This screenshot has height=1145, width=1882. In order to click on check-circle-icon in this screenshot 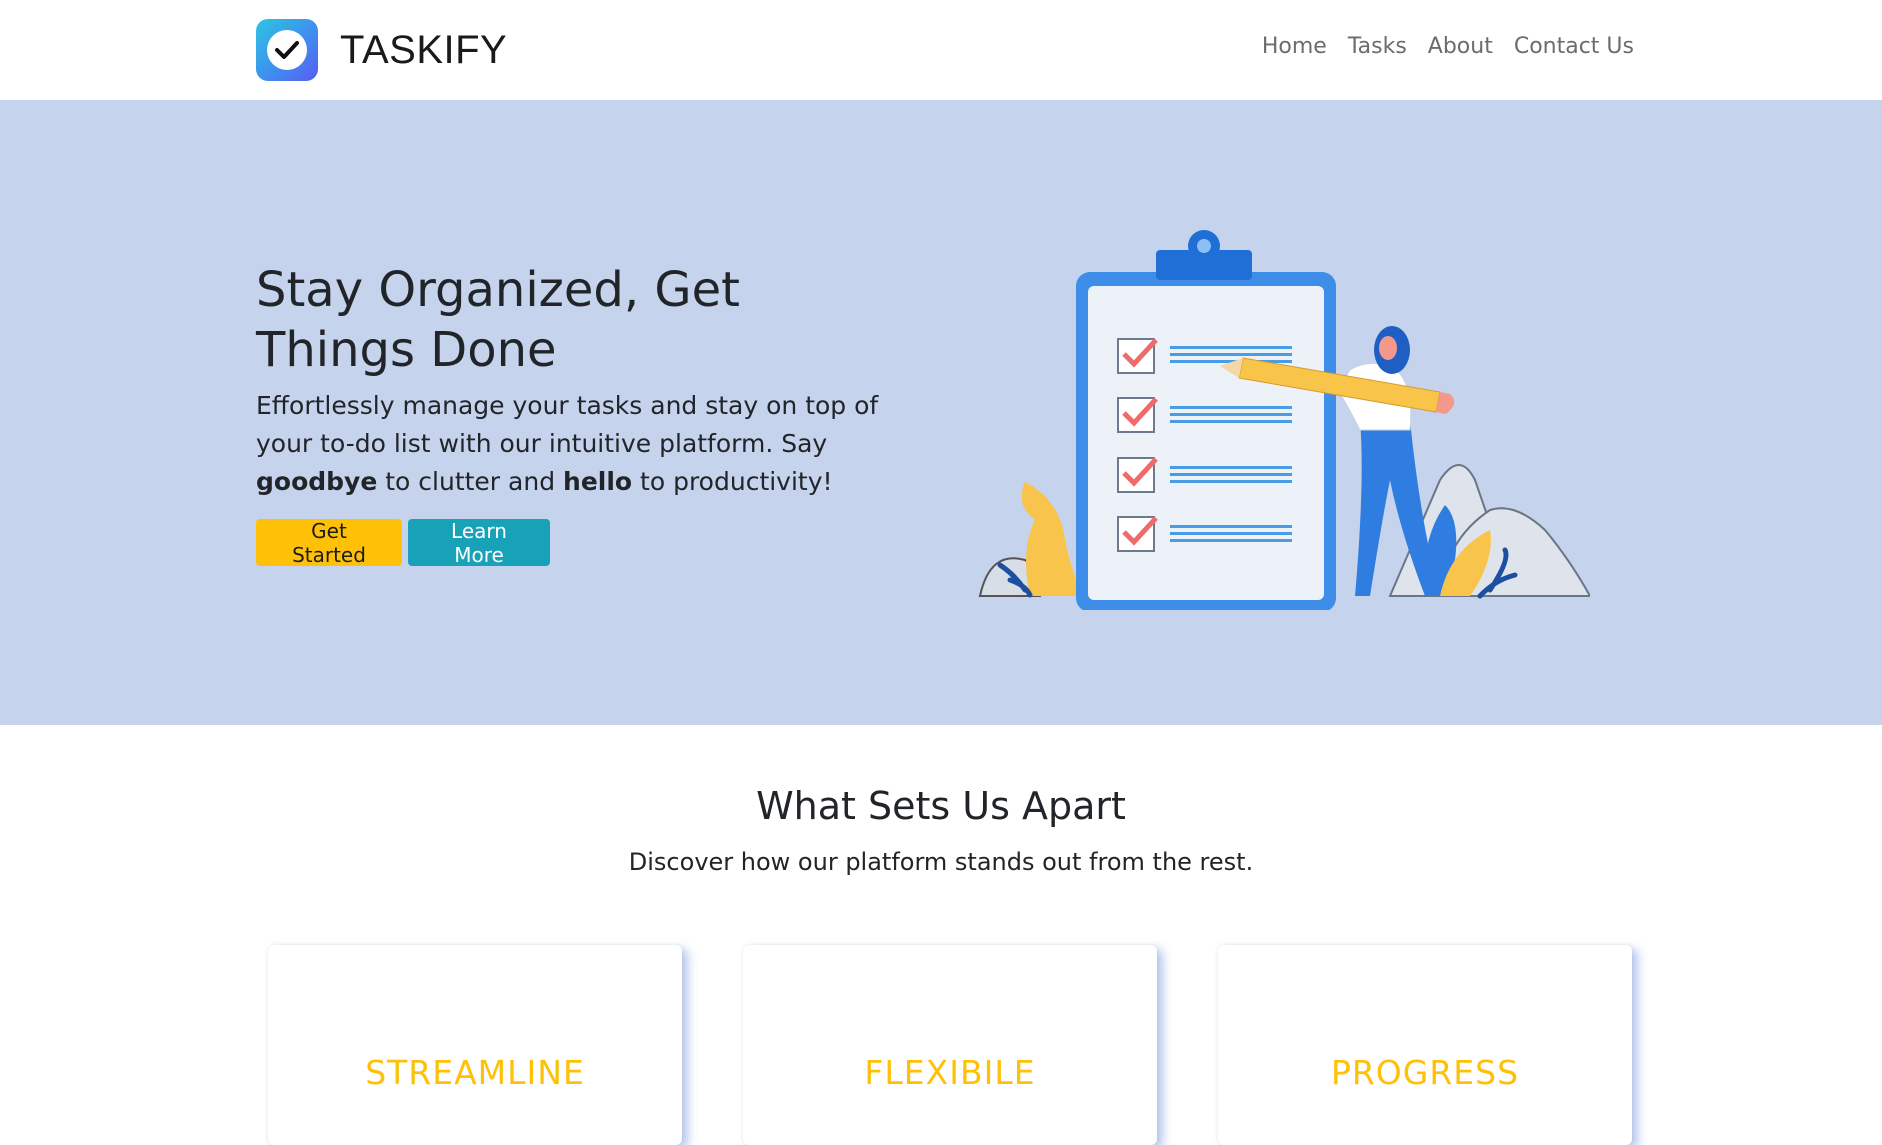, I will do `click(287, 50)`.